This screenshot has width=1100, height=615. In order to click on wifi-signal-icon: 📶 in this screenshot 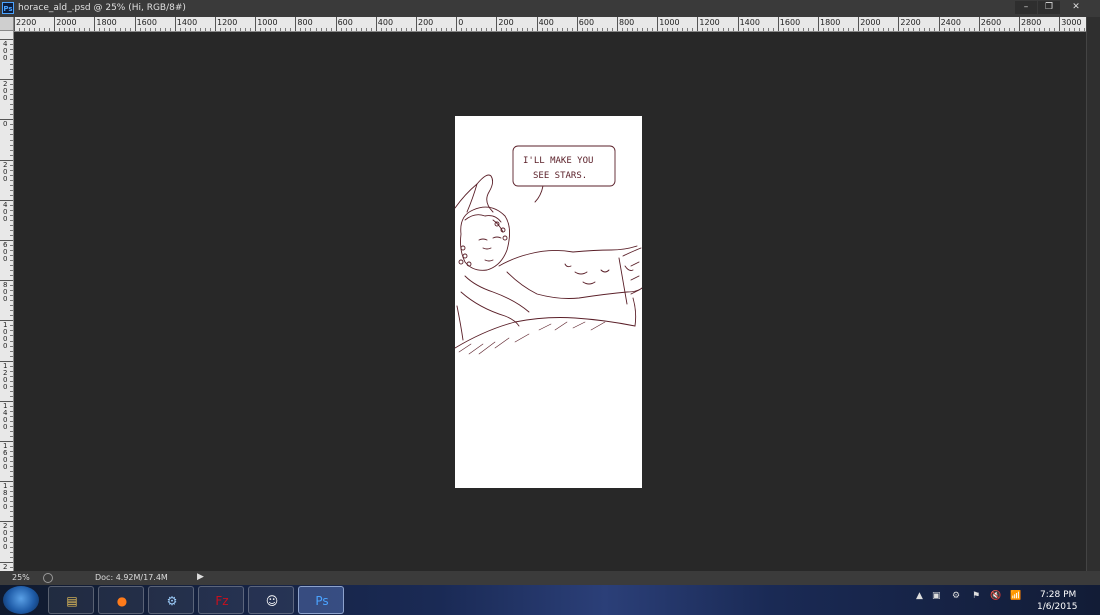, I will do `click(1015, 596)`.